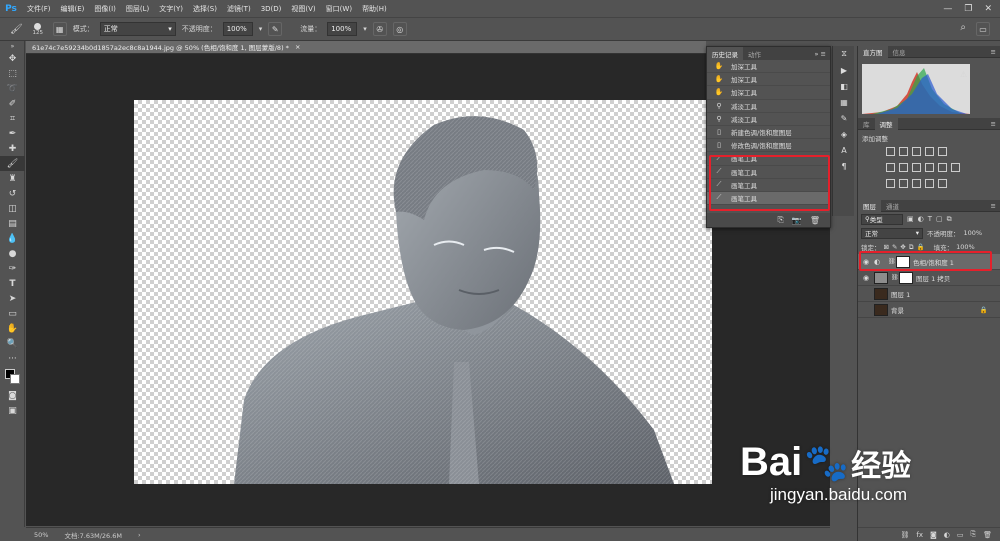  I want to click on new-group-icon: ▭, so click(960, 535).